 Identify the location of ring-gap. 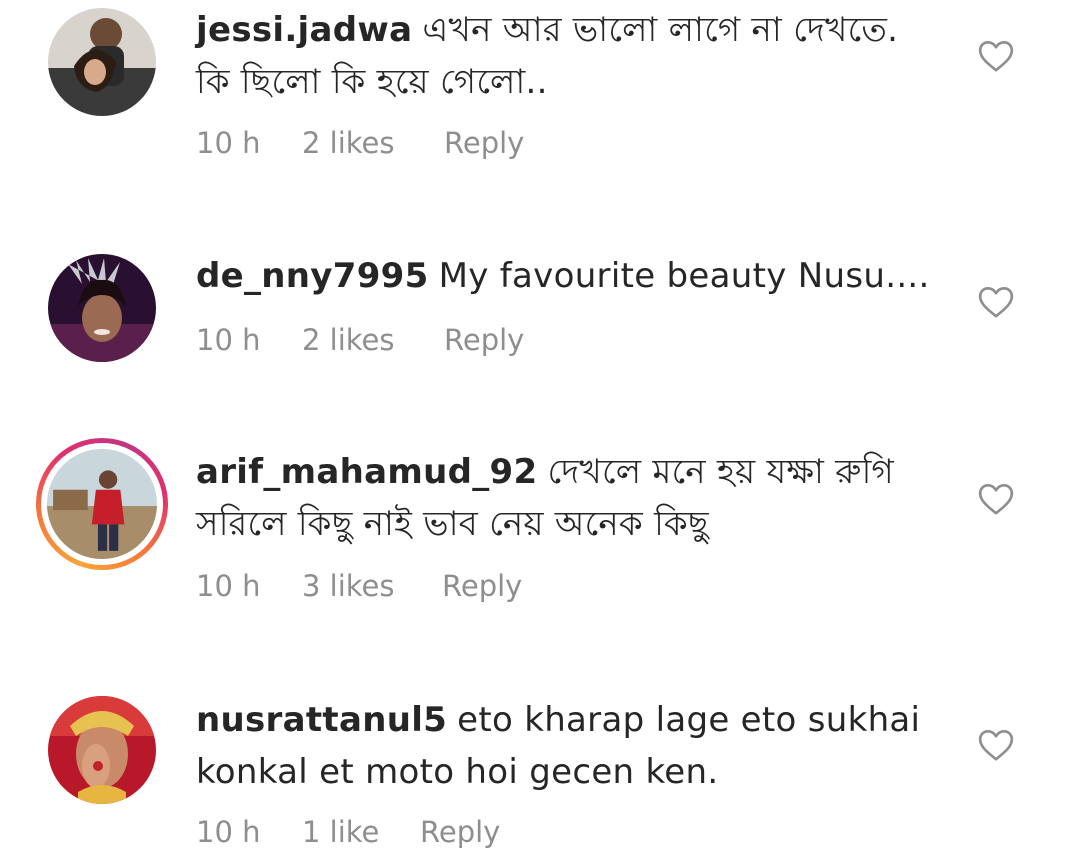
(102, 504).